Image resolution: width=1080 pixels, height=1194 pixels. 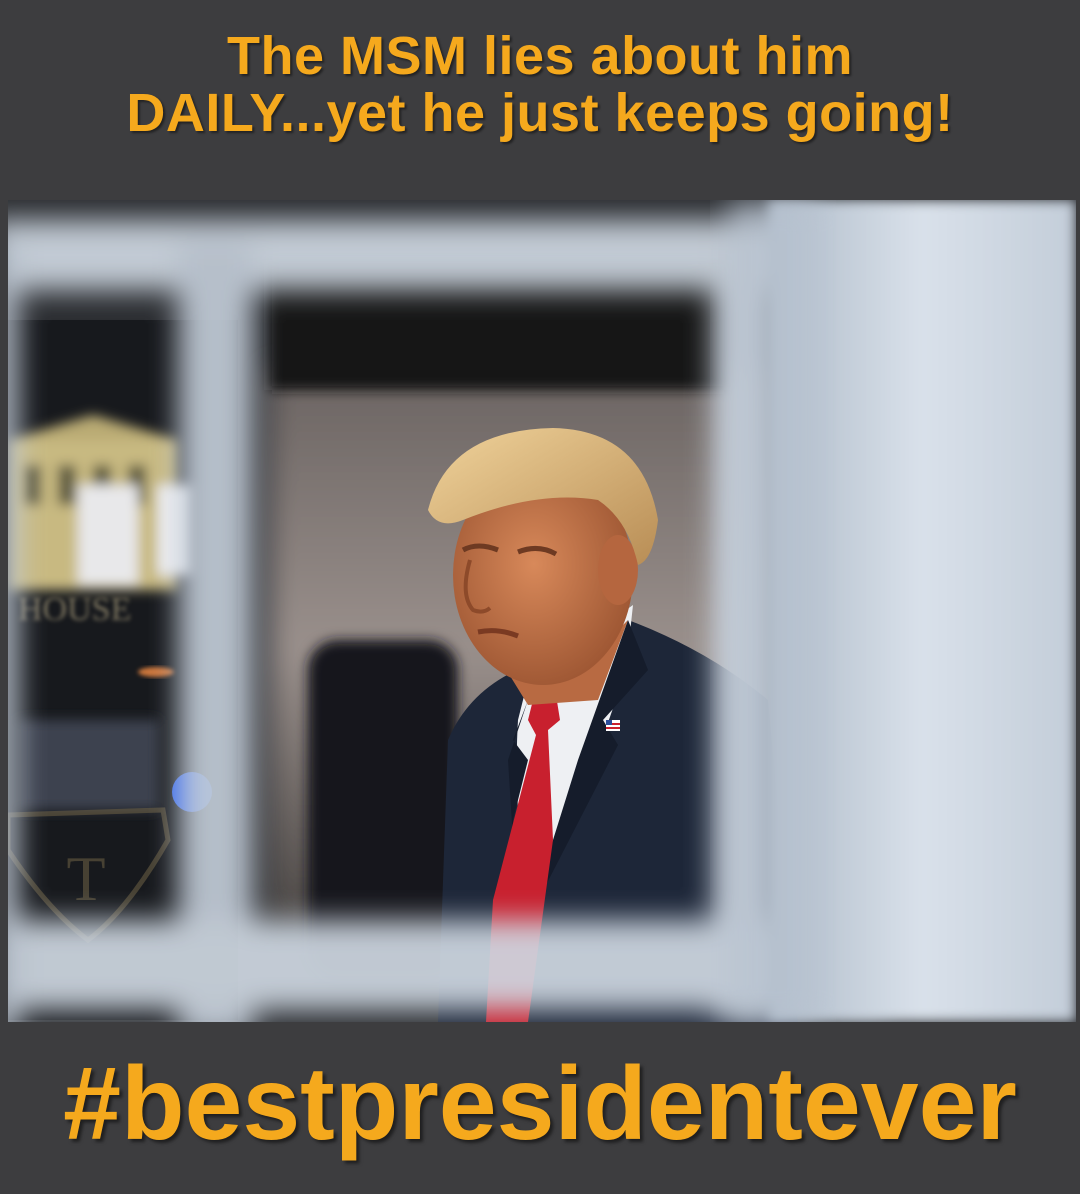 I want to click on hashtag-caption: #bestpresidentever, so click(x=540, y=1104).